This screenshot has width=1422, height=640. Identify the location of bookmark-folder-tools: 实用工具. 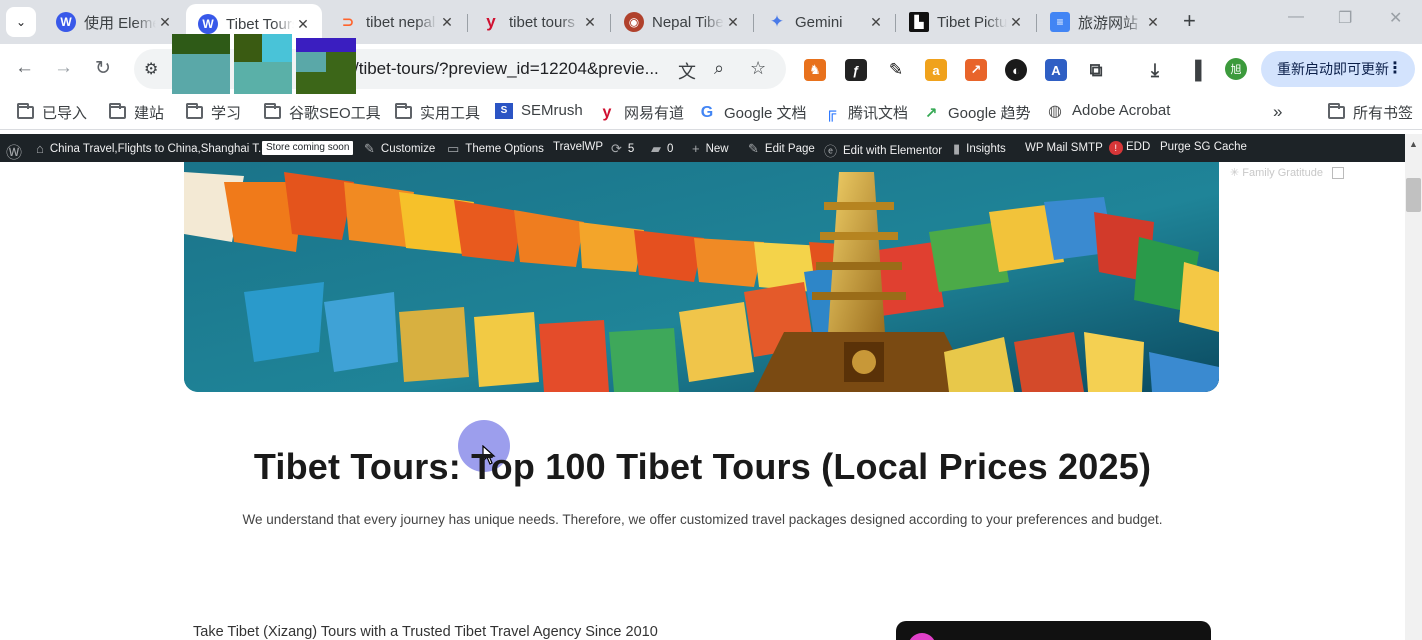
(437, 112).